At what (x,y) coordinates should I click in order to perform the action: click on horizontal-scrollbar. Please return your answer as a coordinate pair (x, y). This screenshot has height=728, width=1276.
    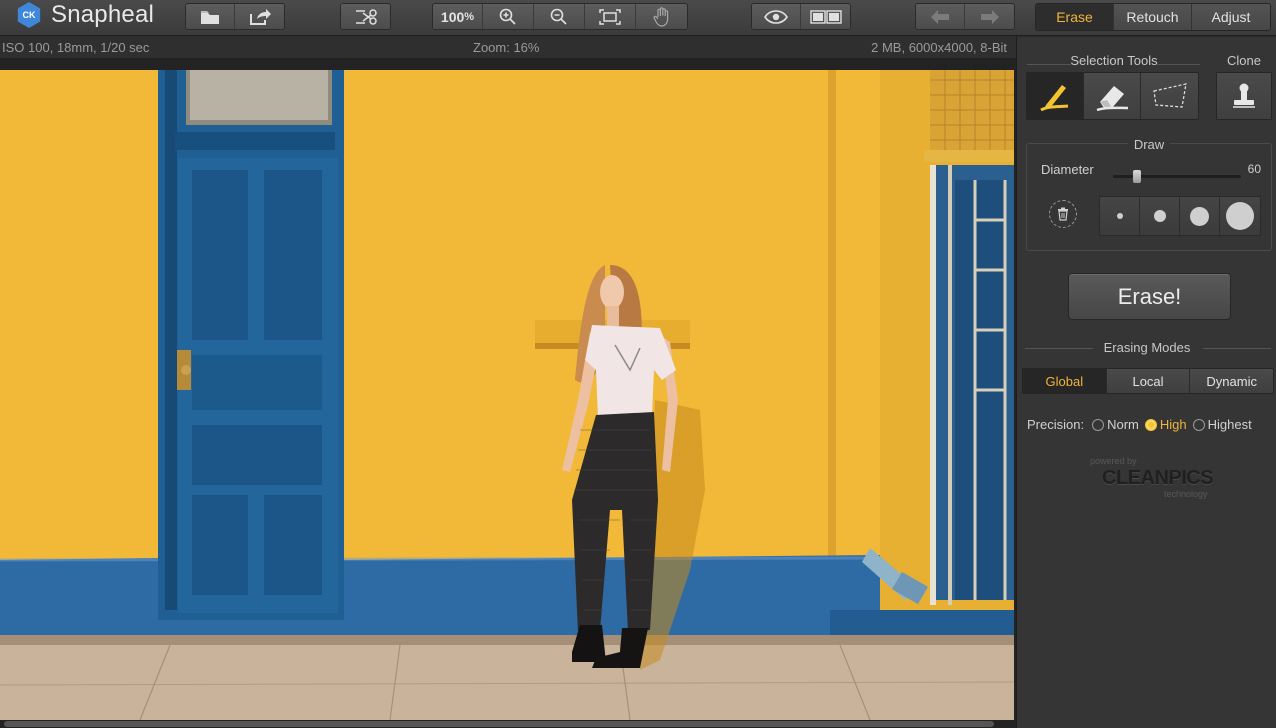
    Looking at the image, I should click on (499, 724).